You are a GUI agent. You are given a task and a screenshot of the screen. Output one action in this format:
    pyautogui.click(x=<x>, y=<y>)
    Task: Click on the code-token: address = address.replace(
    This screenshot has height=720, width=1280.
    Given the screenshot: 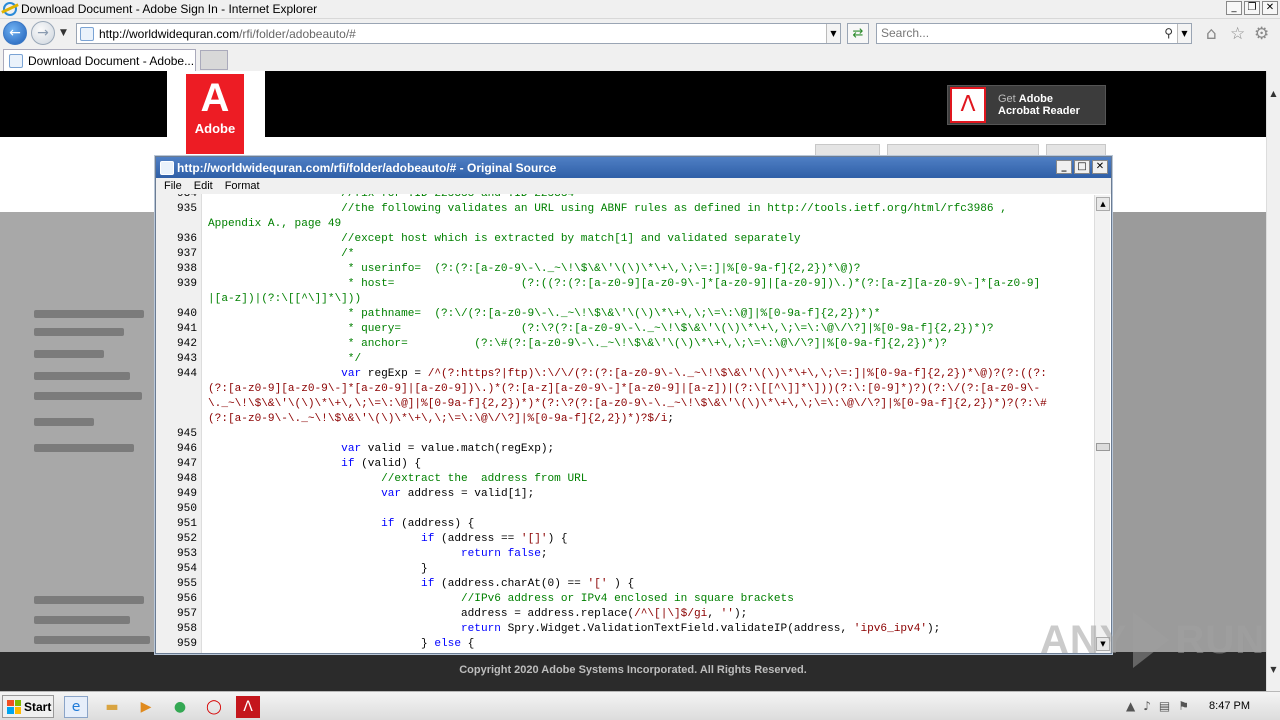 What is the action you would take?
    pyautogui.click(x=421, y=614)
    